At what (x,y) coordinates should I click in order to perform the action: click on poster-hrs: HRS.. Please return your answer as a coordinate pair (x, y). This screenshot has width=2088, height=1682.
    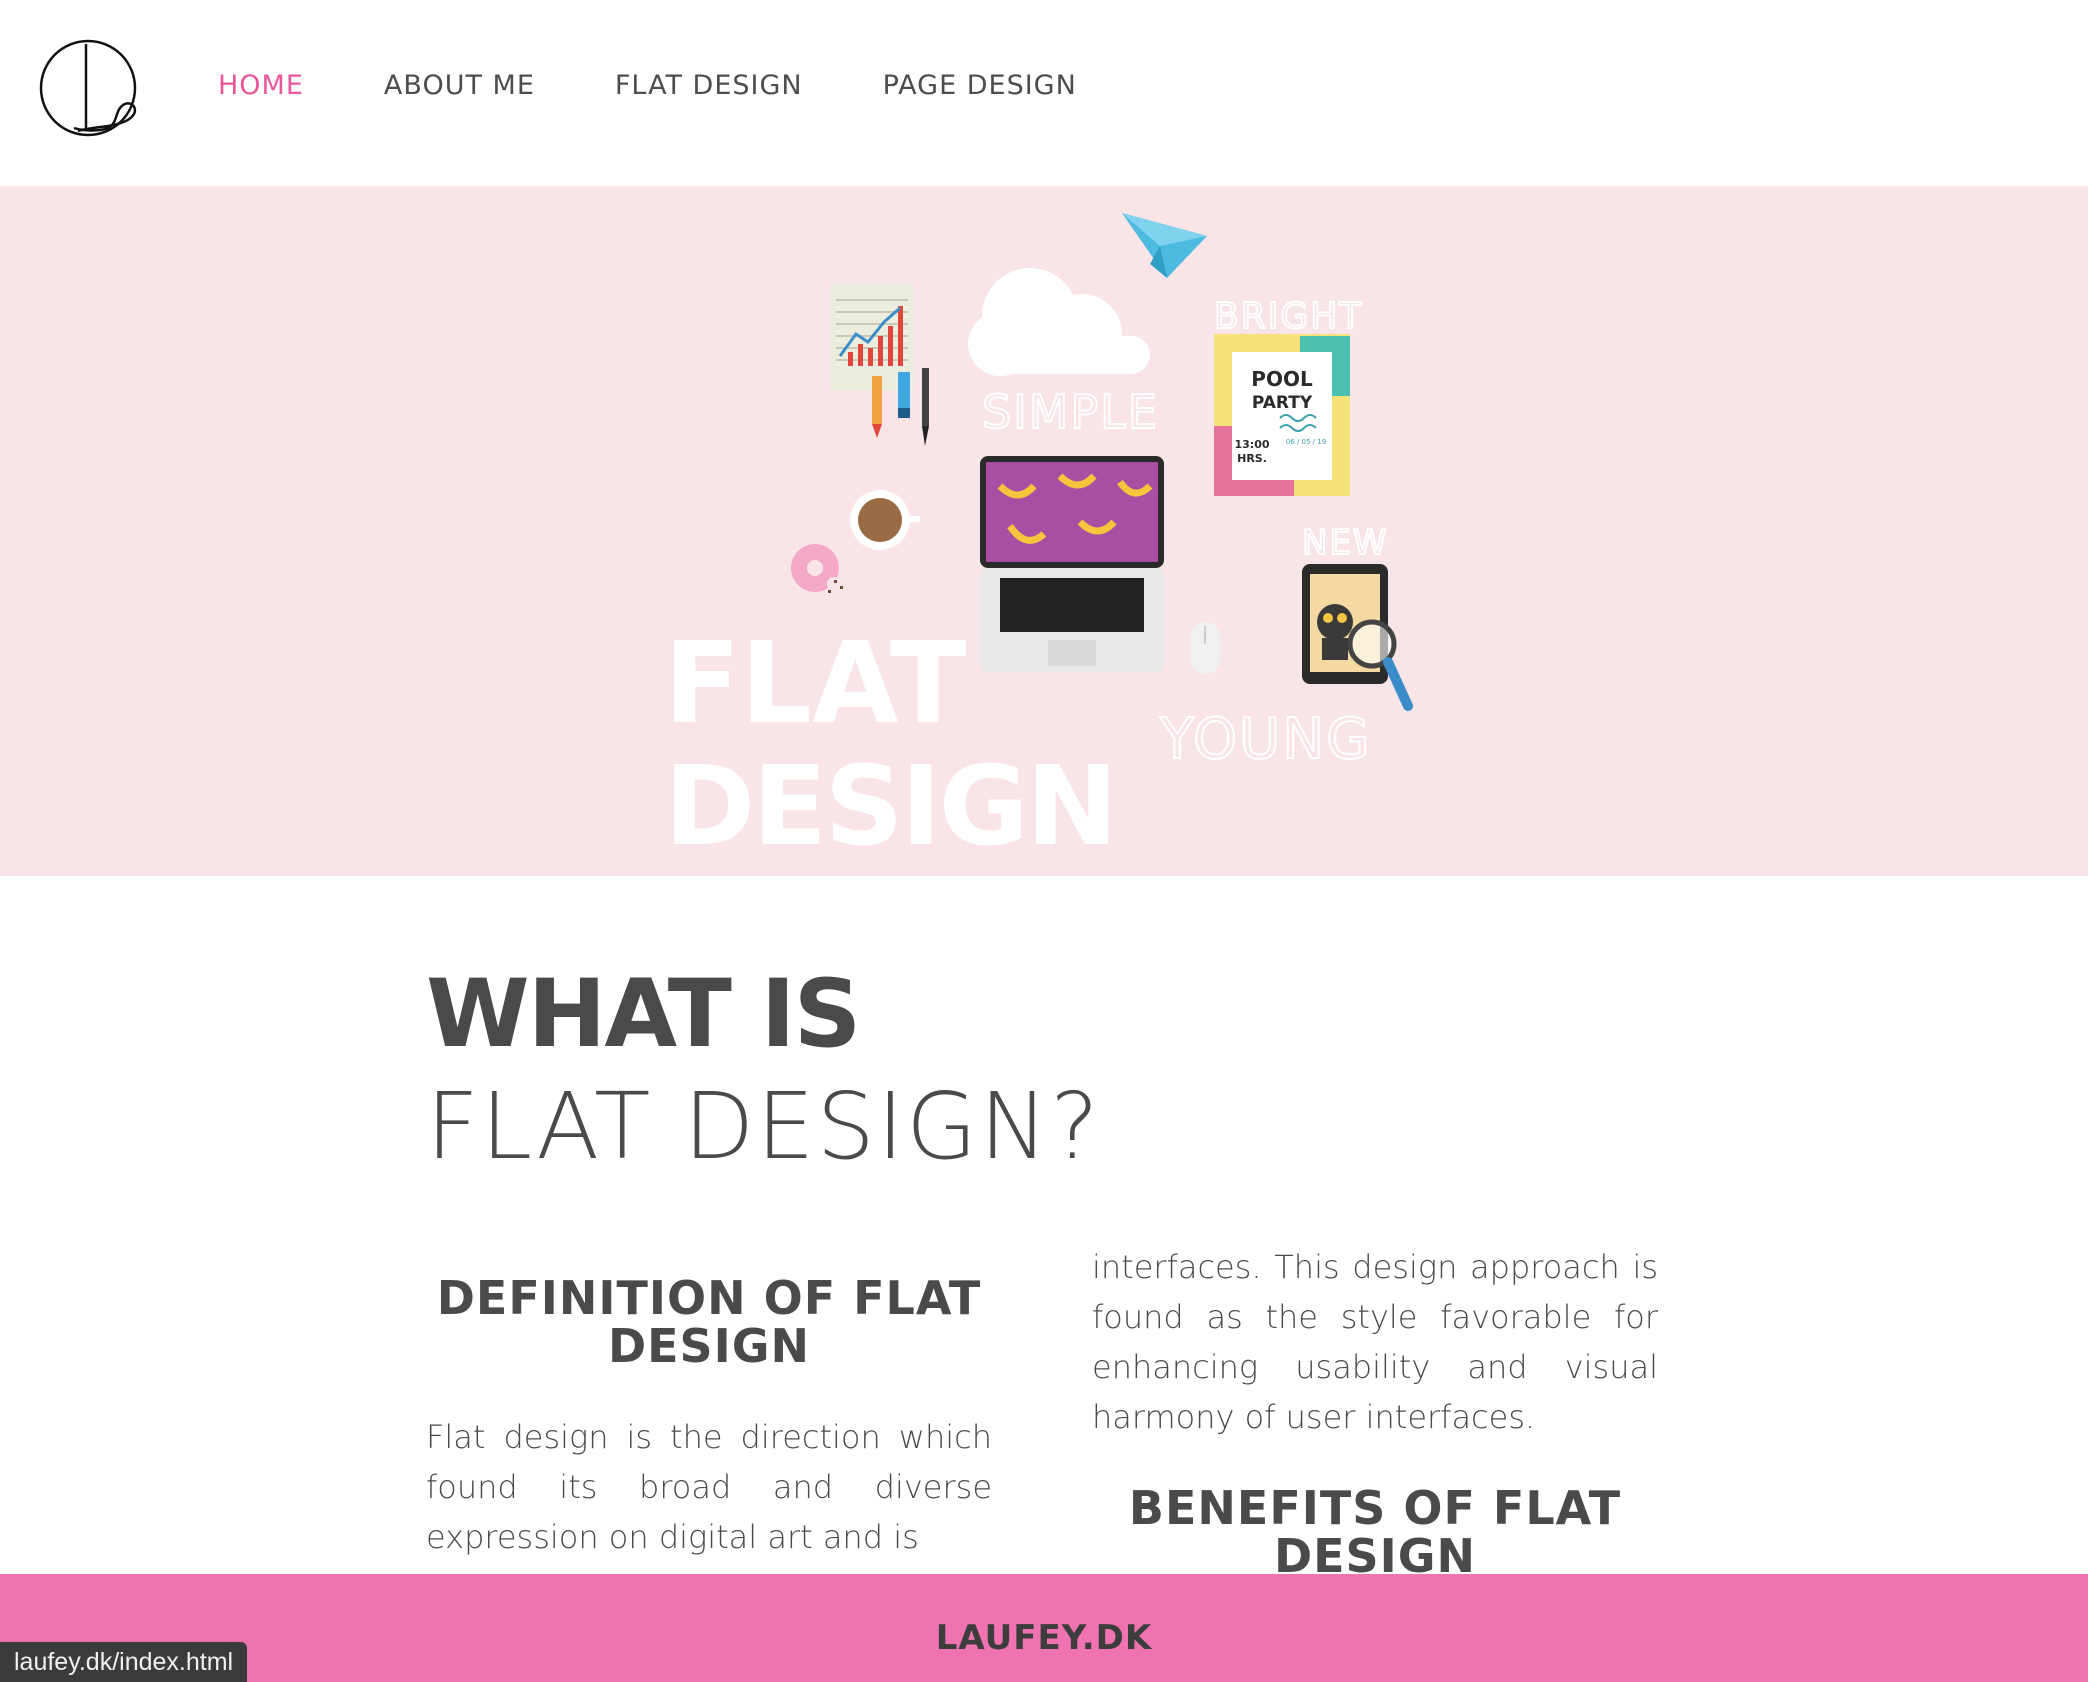
    Looking at the image, I should click on (1252, 458).